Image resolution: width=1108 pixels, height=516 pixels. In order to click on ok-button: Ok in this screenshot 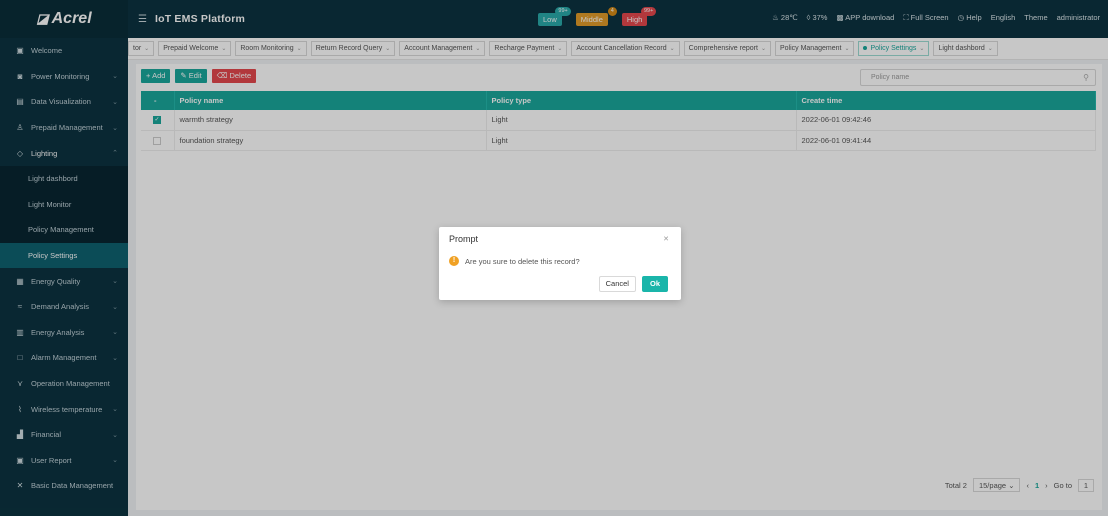, I will do `click(654, 284)`.